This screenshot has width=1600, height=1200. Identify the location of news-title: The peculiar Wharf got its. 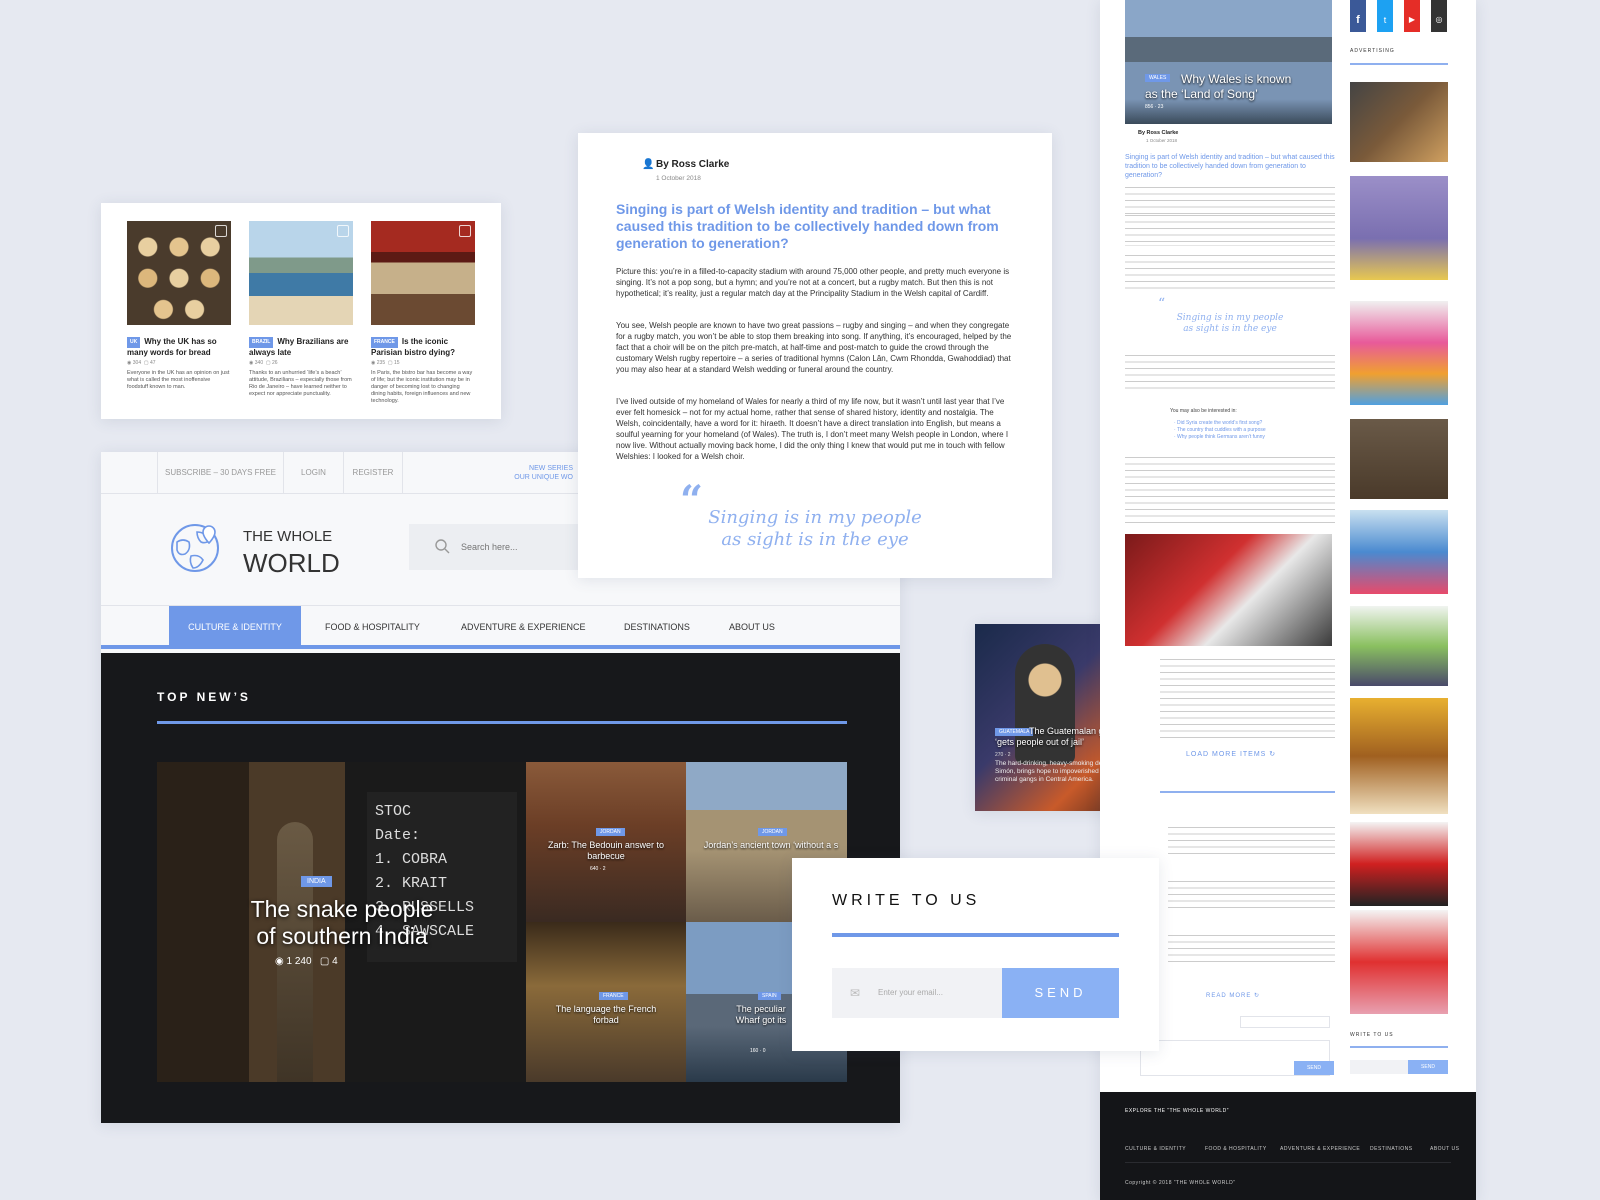
(761, 1014).